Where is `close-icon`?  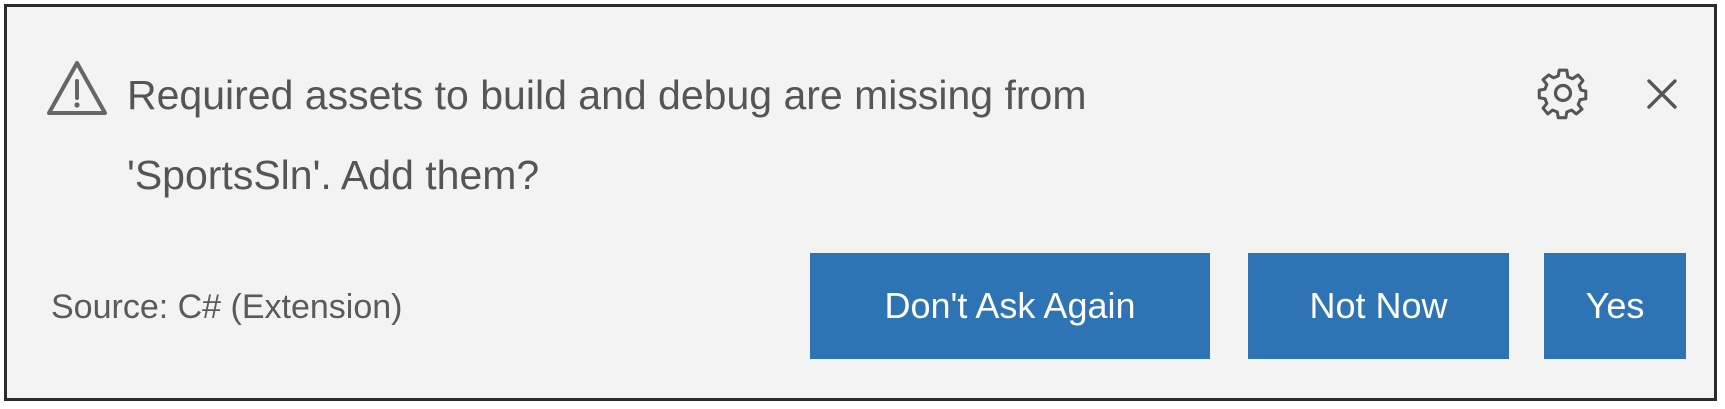 close-icon is located at coordinates (1662, 94).